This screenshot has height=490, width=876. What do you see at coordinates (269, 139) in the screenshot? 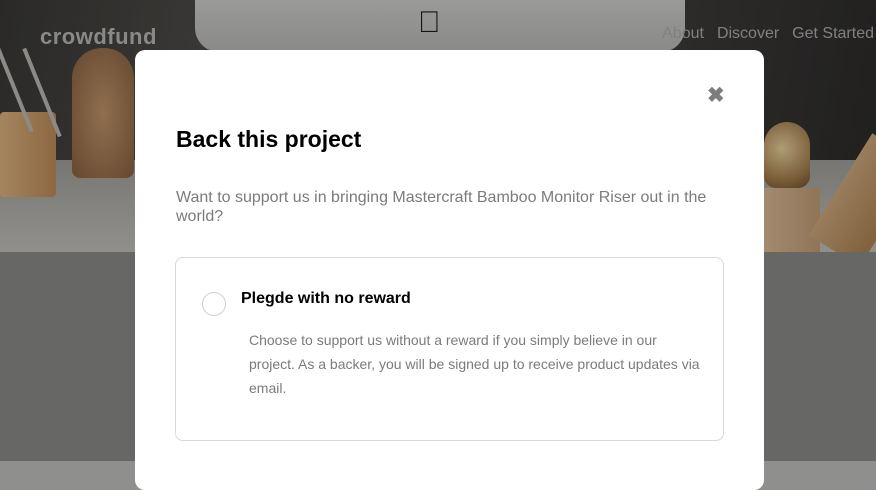
I see `modal-title: Back this project` at bounding box center [269, 139].